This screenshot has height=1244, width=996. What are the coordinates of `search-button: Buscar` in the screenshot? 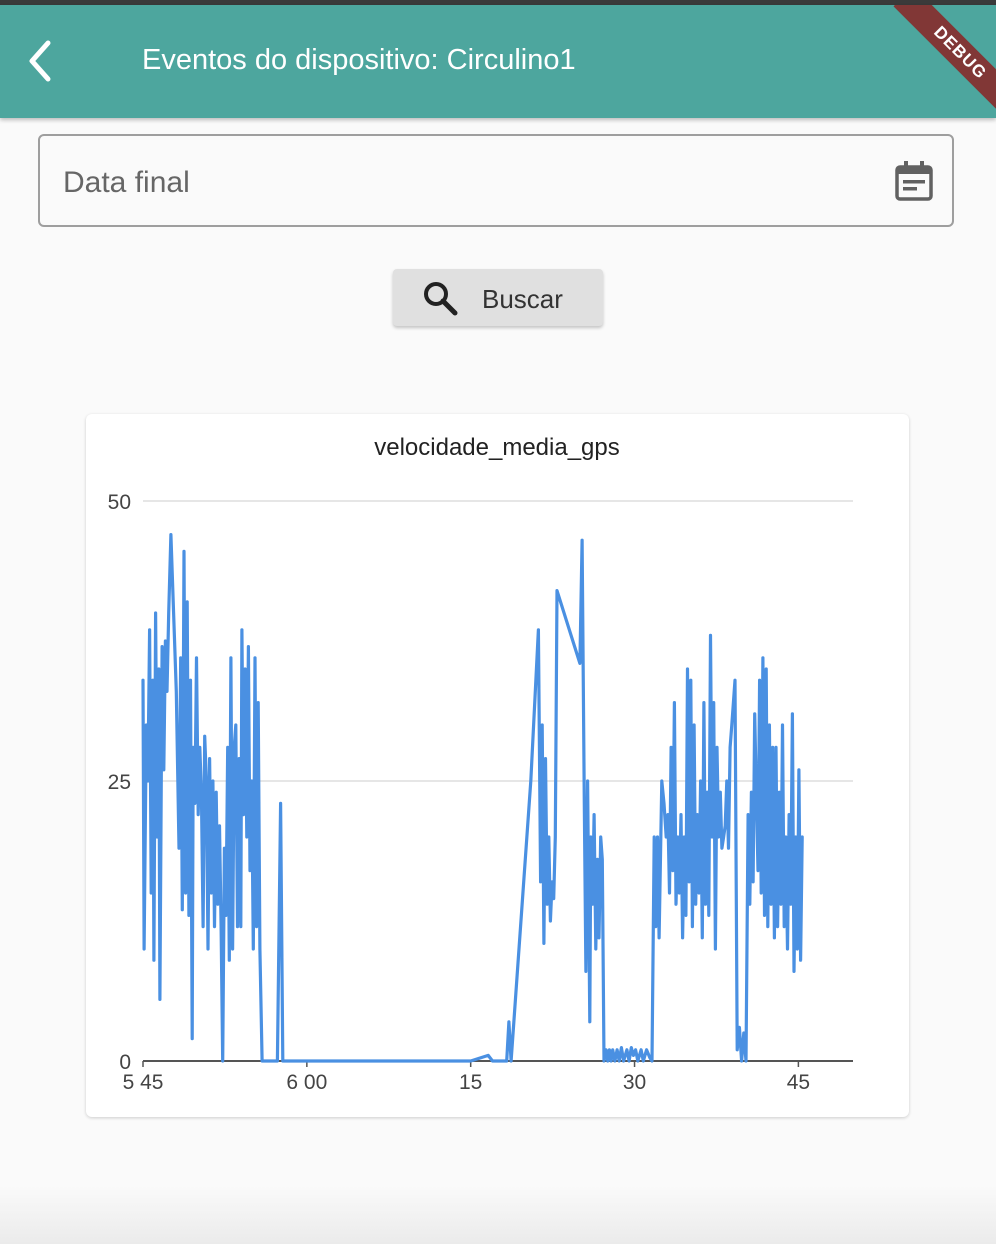 It's located at (498, 297).